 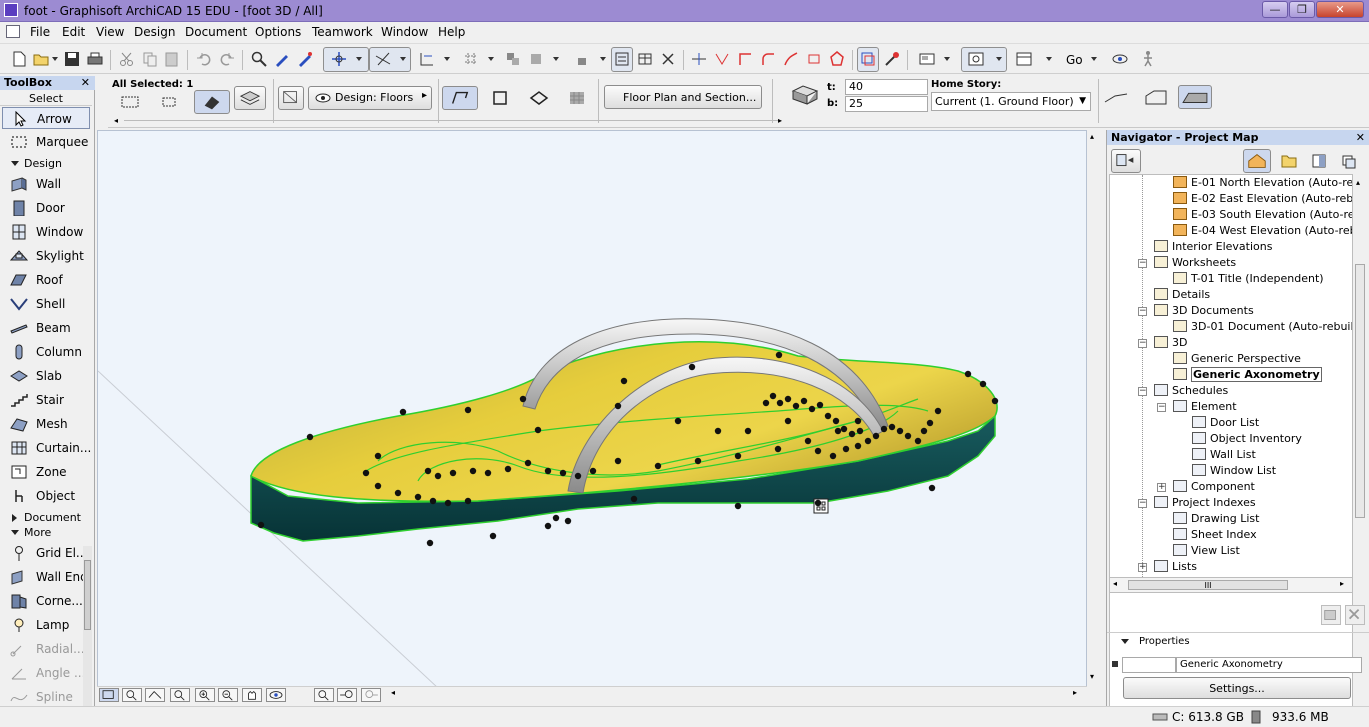 I want to click on marquee-shape-icon, so click(x=172, y=103).